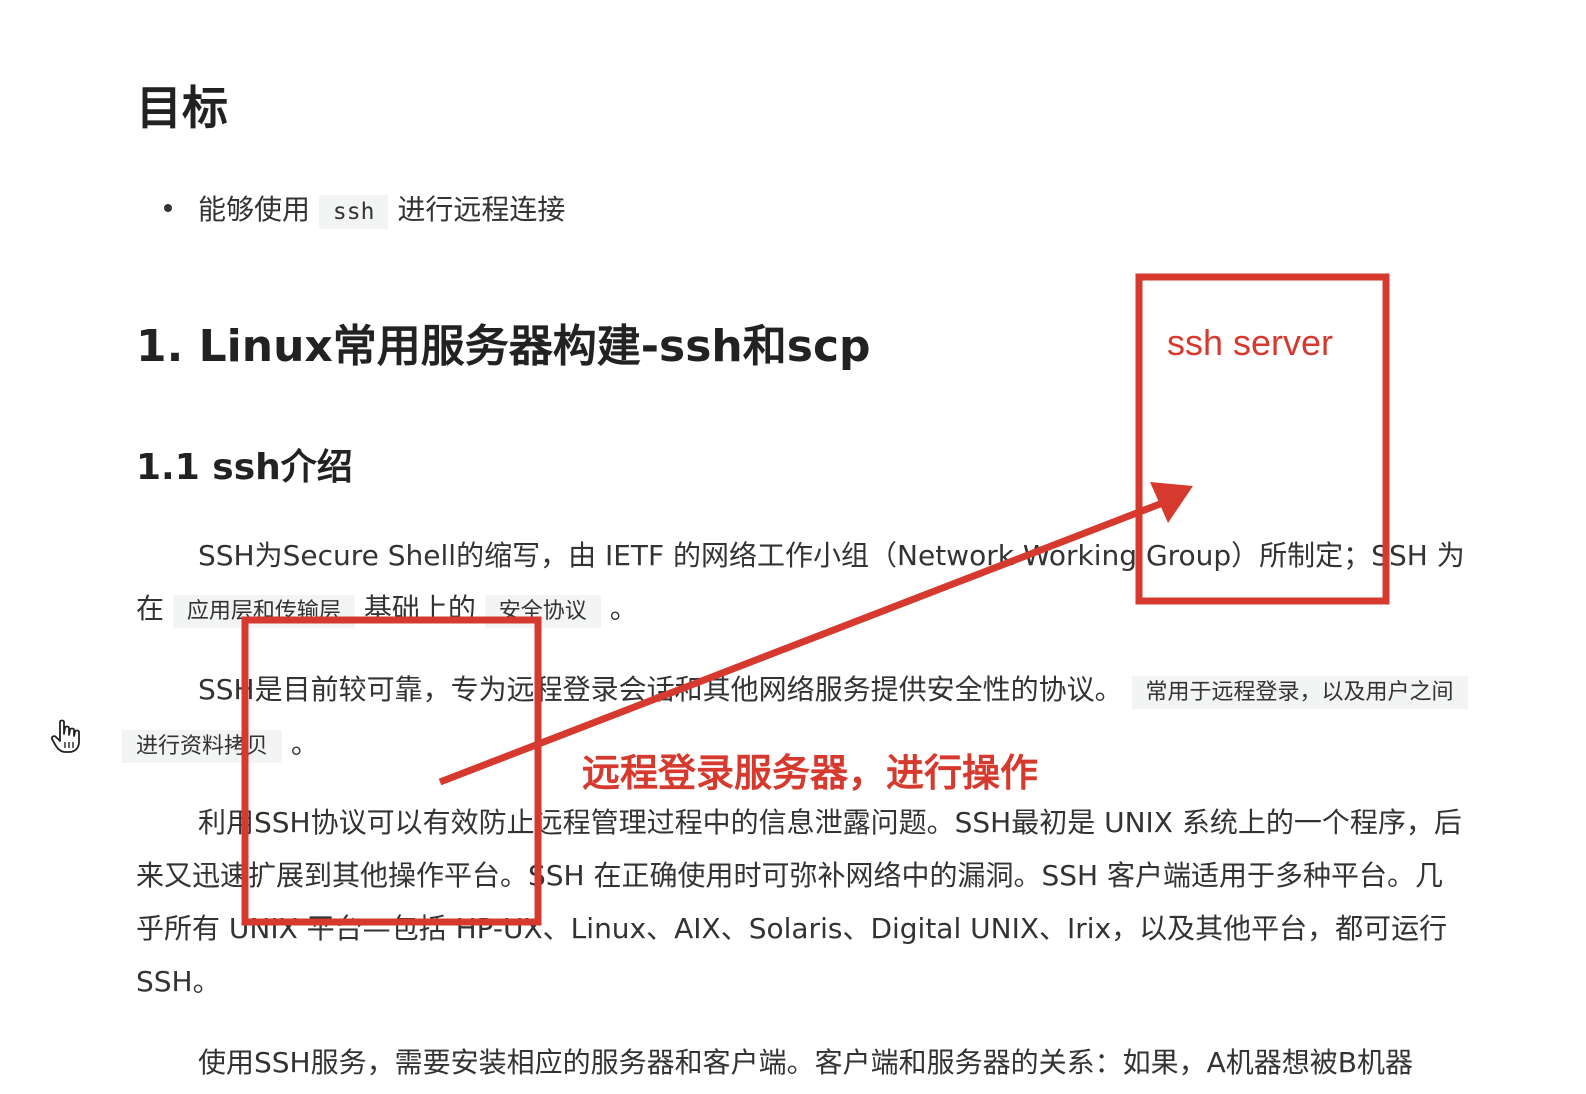 The width and height of the screenshot is (1586, 1094). I want to click on inline-chip-layers: 应用层和传输层, so click(263, 611).